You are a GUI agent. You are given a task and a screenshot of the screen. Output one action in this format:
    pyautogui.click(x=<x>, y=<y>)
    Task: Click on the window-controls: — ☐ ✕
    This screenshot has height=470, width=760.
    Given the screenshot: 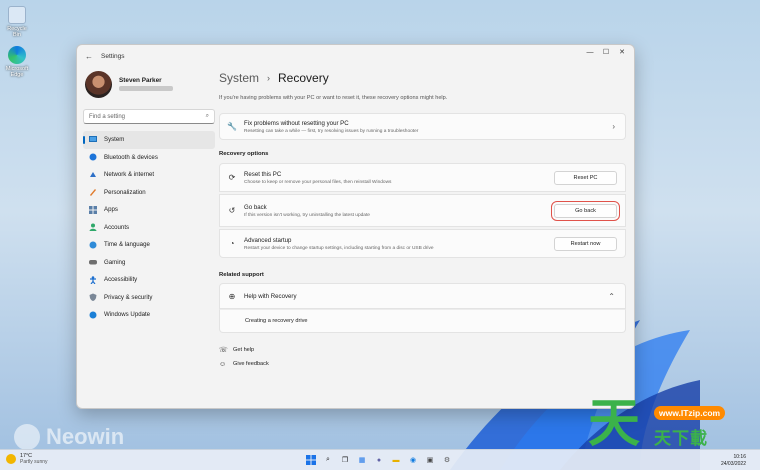 What is the action you would take?
    pyautogui.click(x=606, y=52)
    